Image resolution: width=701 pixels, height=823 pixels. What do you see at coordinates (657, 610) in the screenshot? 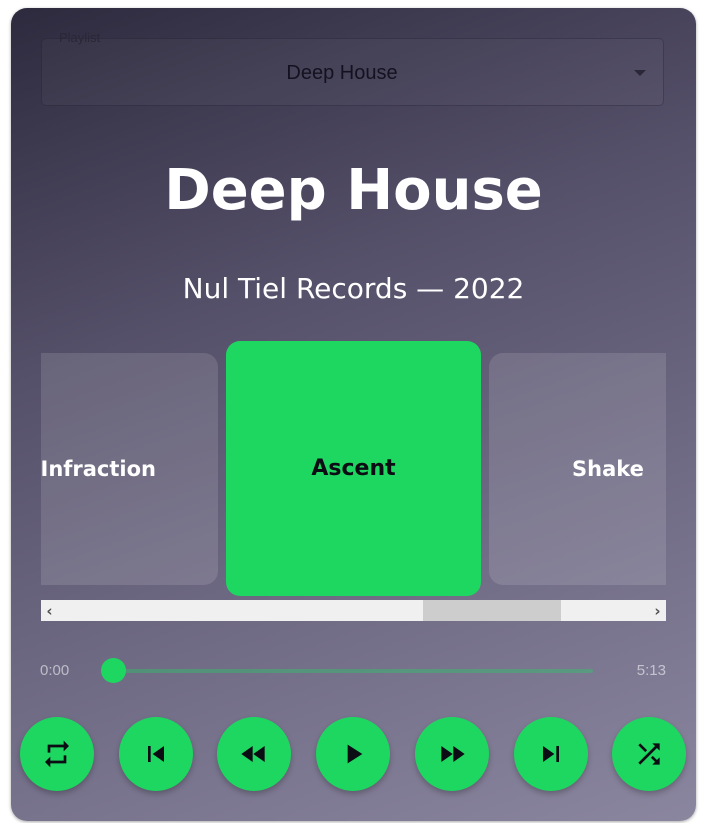
I see `scroll-right-icon: ›` at bounding box center [657, 610].